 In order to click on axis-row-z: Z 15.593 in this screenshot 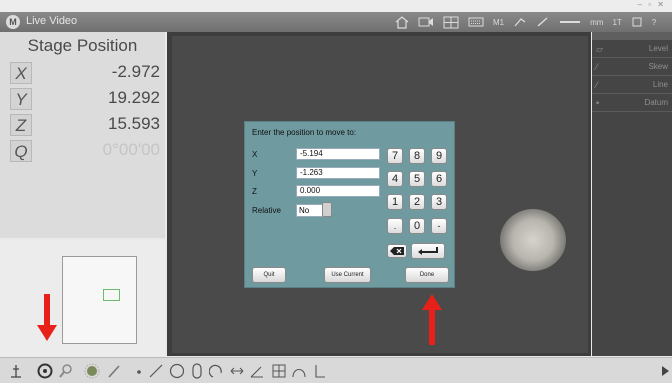, I will do `click(86, 125)`.